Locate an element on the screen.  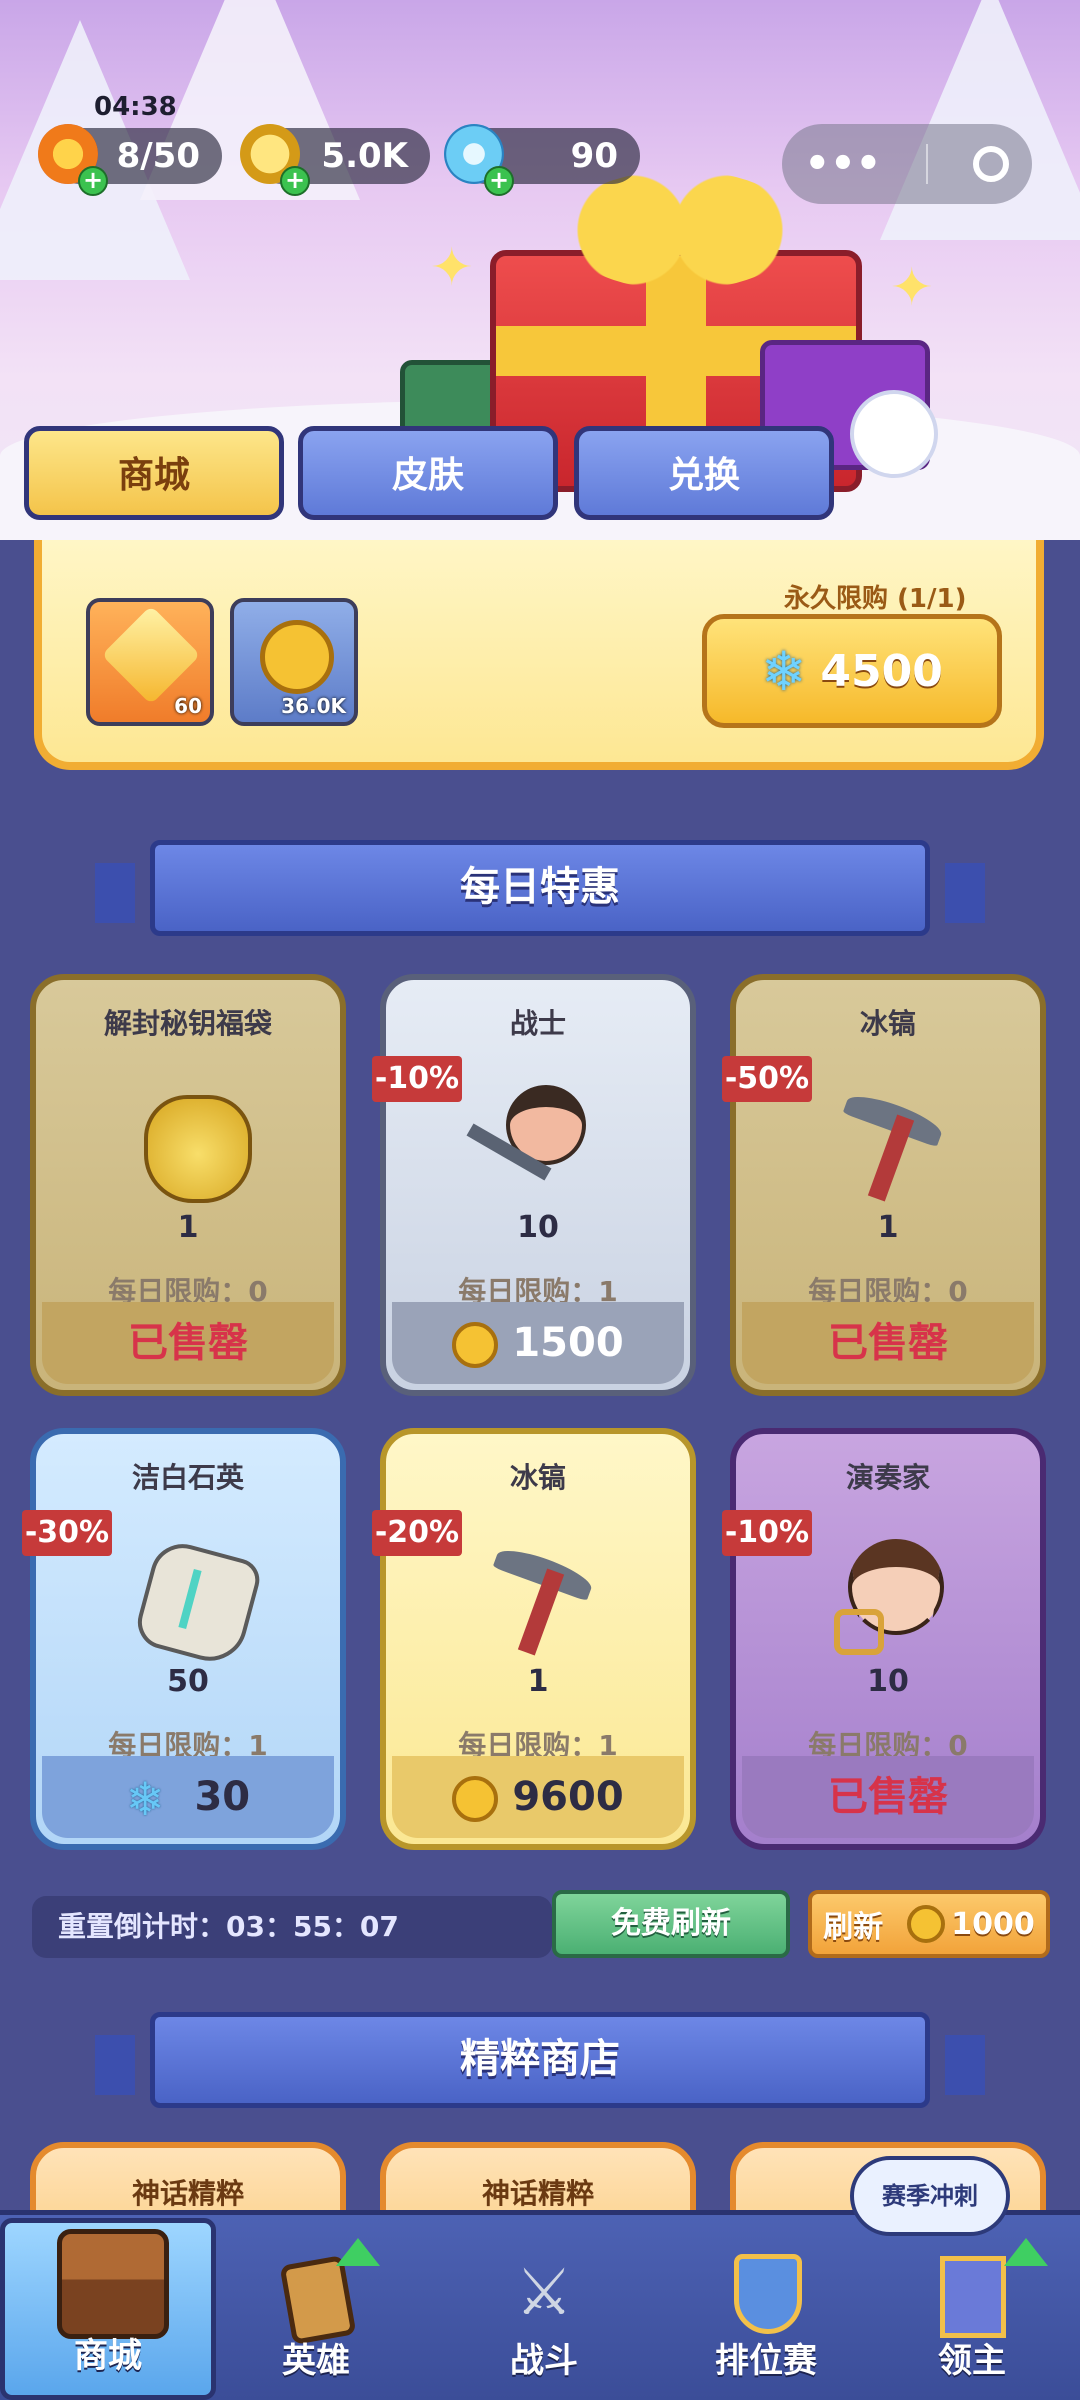
crystal-value: 90 is located at coordinates (594, 156).